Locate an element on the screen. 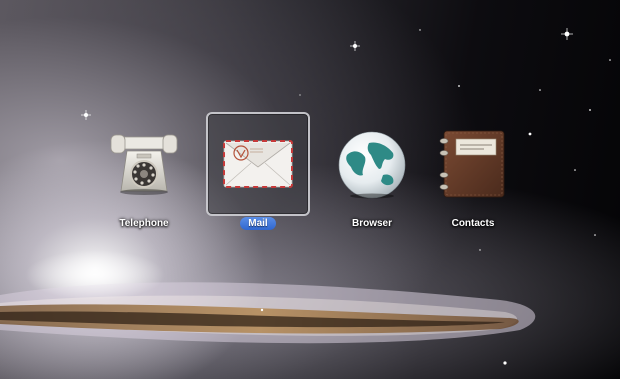 The image size is (620, 379). launcher-item-browser: Browser is located at coordinates (372, 173).